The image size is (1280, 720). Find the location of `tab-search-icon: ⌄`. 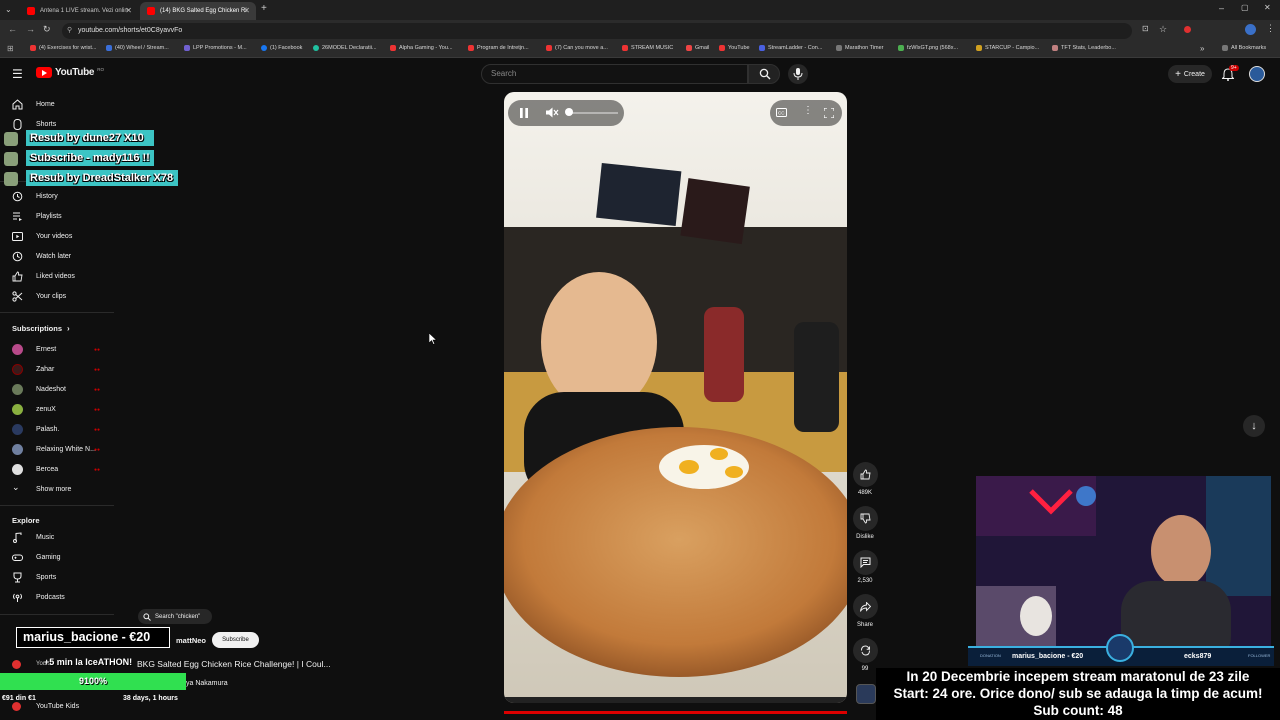

tab-search-icon: ⌄ is located at coordinates (8, 9).